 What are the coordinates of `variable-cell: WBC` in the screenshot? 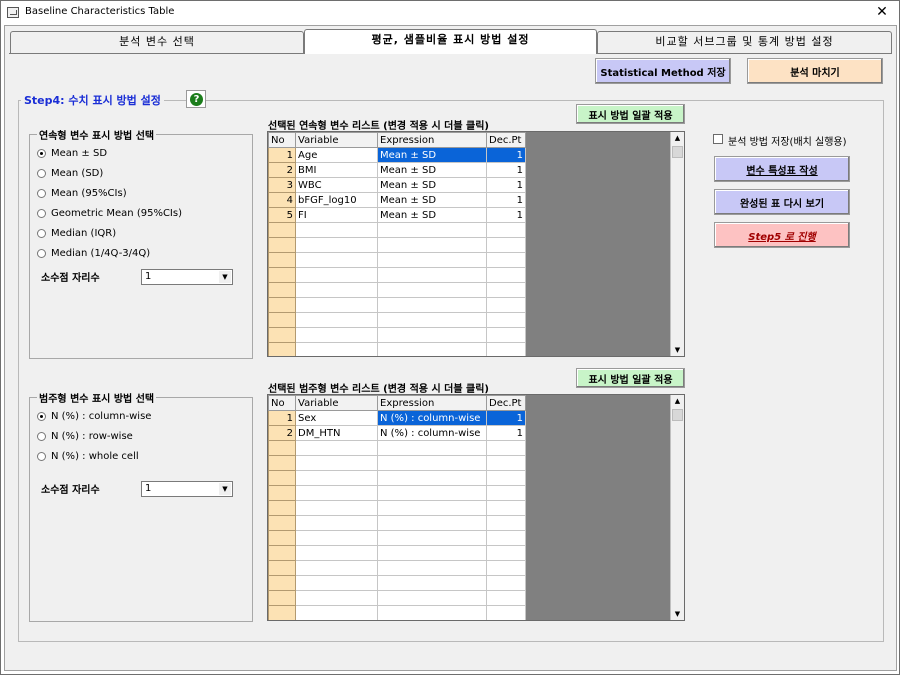 It's located at (336, 185).